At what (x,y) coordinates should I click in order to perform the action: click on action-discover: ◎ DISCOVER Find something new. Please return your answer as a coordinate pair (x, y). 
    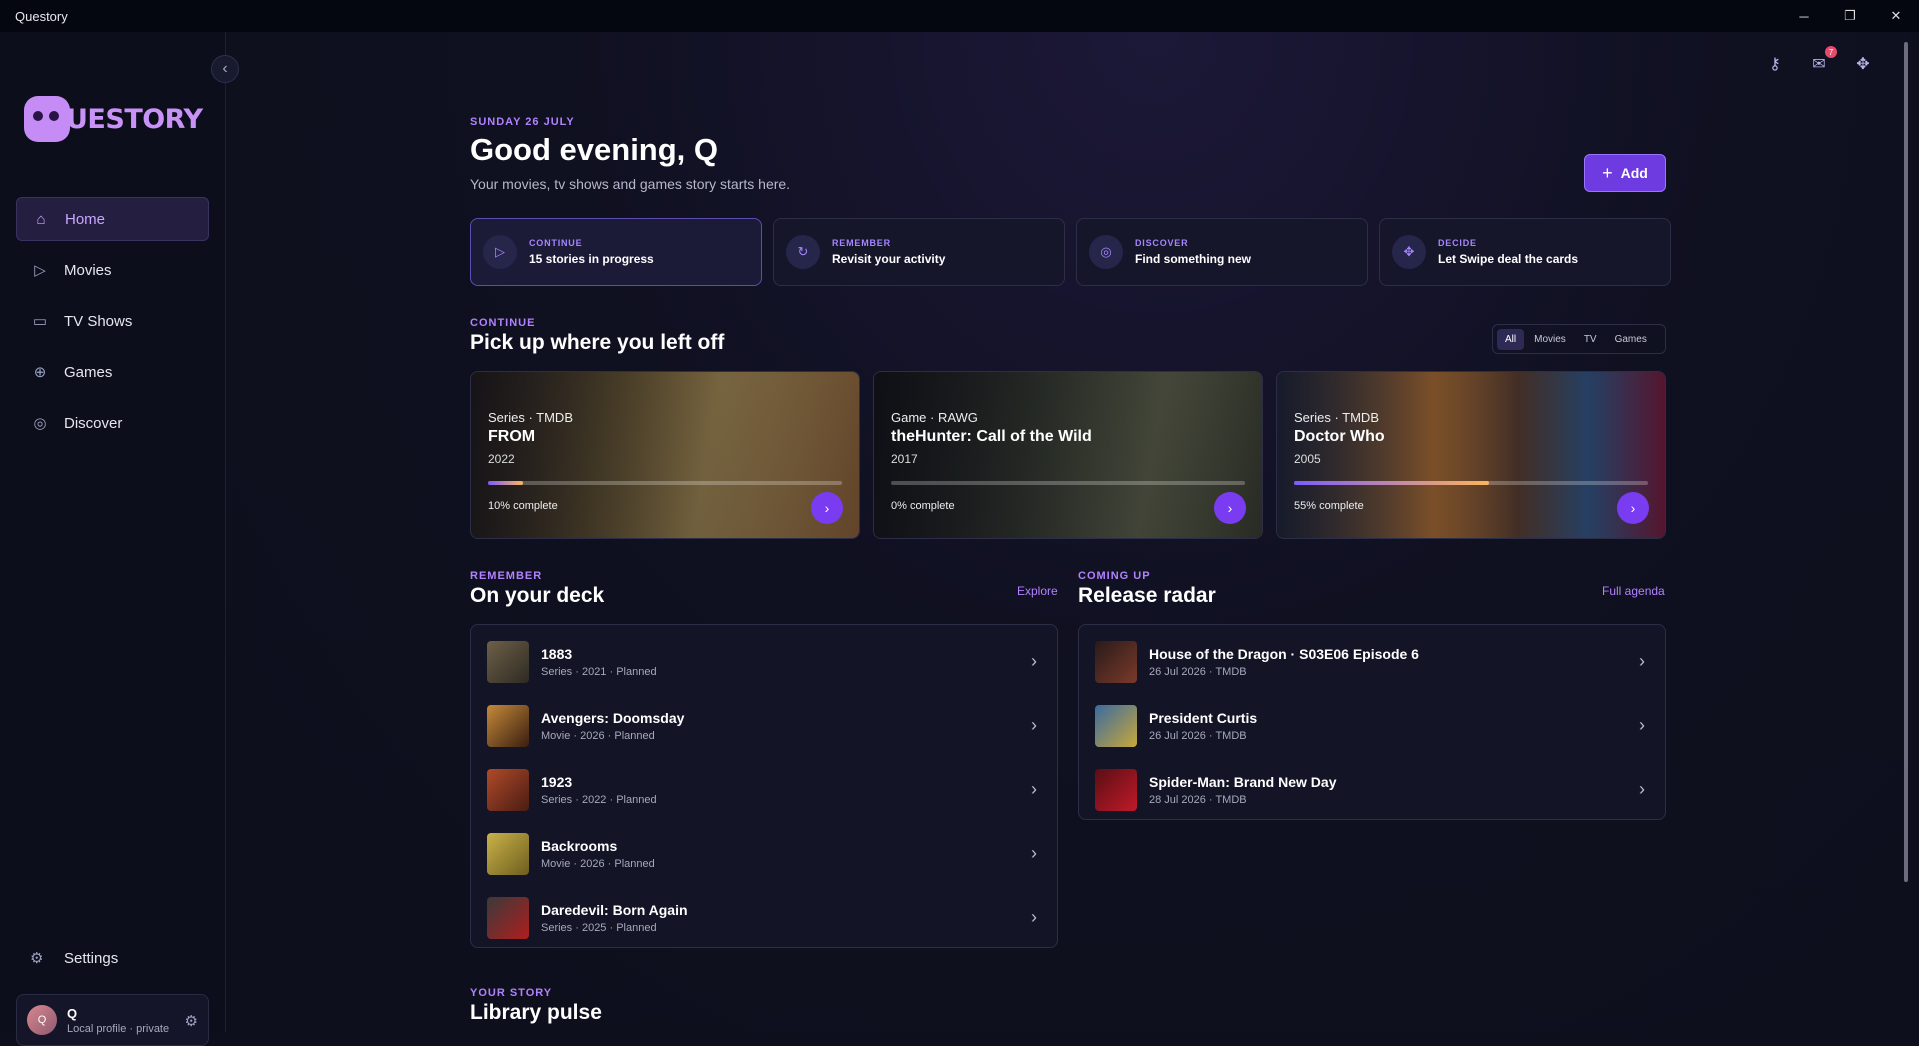
    Looking at the image, I should click on (1222, 252).